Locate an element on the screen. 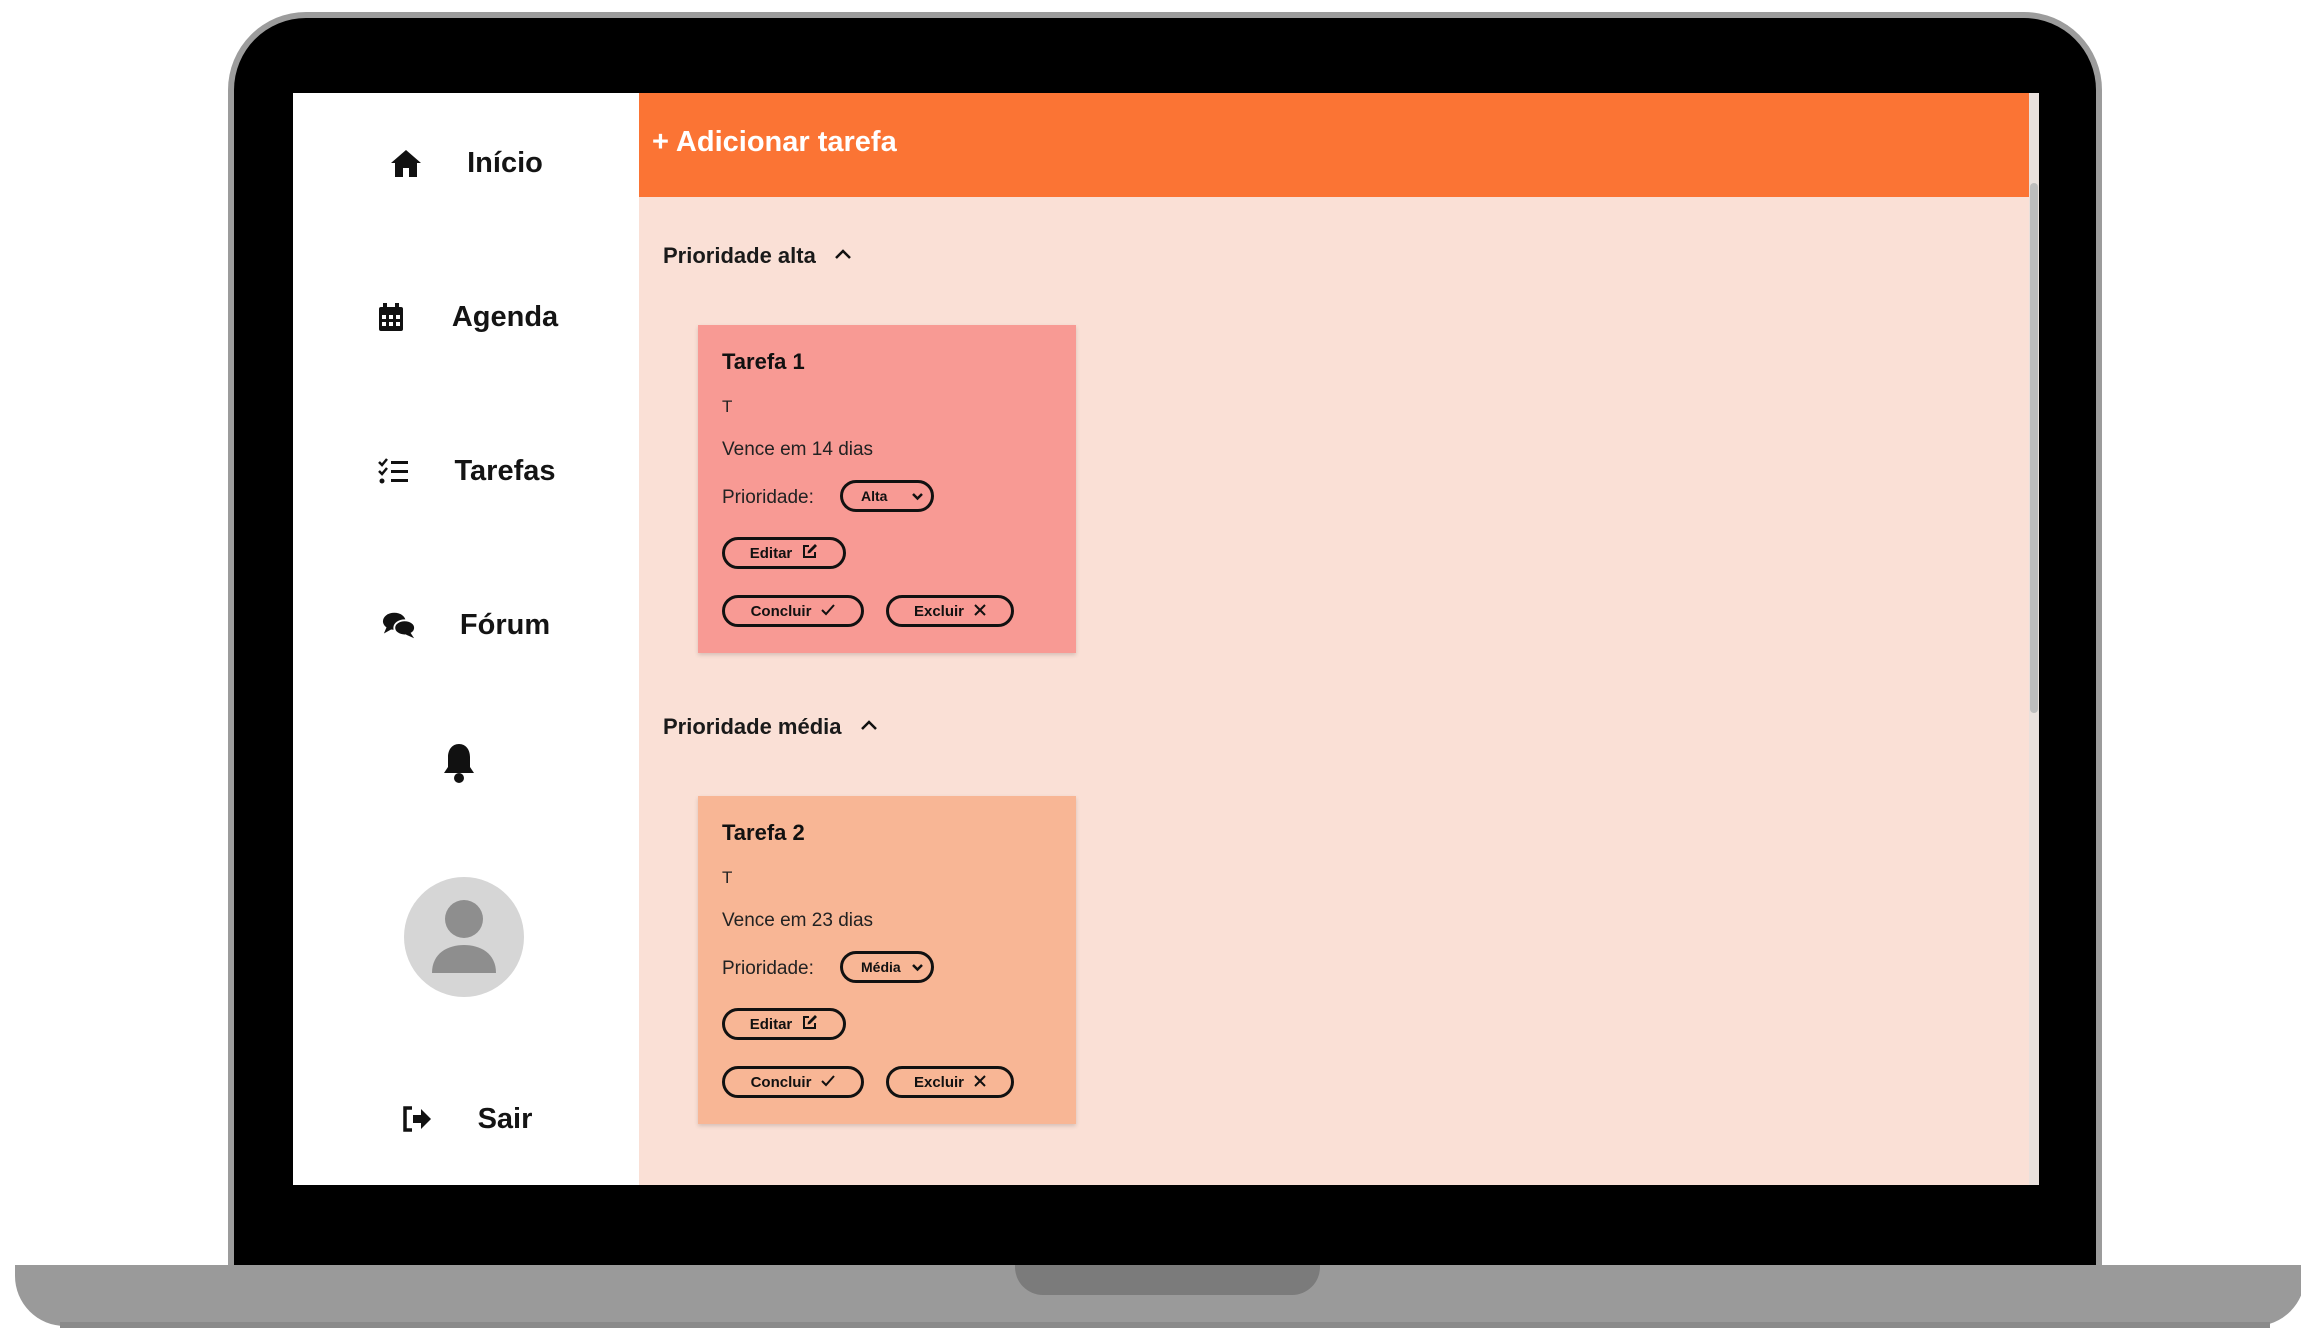 The height and width of the screenshot is (1328, 2301). priority-select: Alta is located at coordinates (887, 496).